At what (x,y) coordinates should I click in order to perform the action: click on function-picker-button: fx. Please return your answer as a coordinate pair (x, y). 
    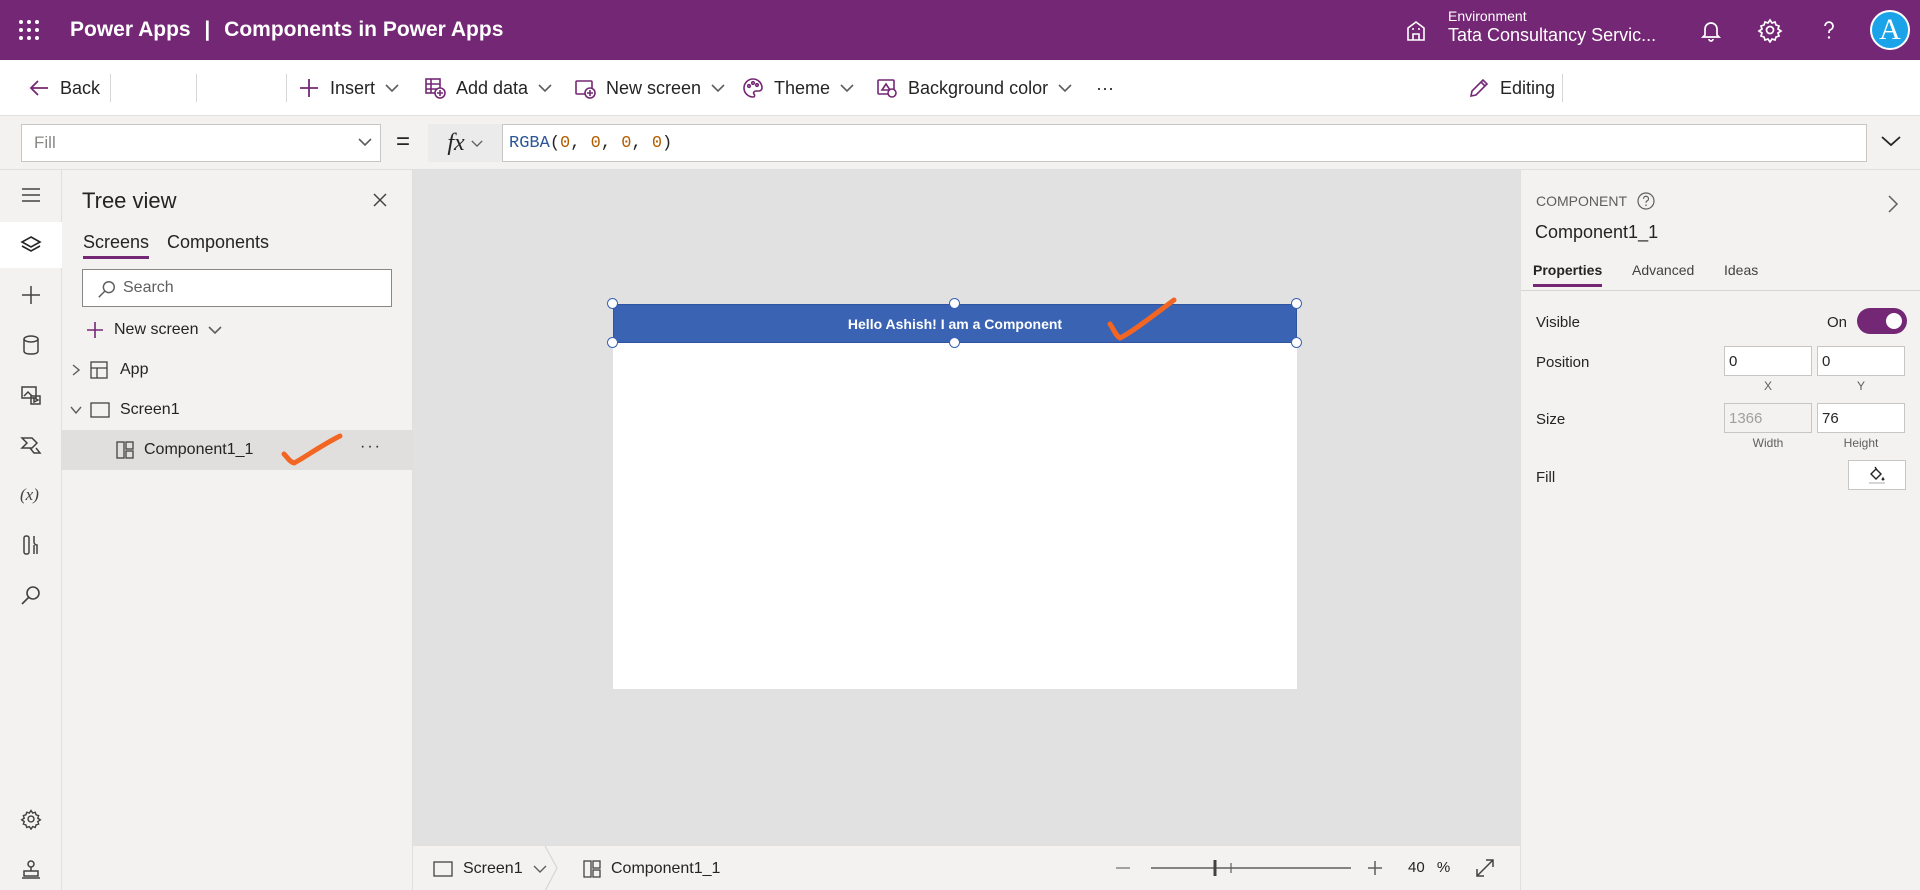
    Looking at the image, I should click on (465, 143).